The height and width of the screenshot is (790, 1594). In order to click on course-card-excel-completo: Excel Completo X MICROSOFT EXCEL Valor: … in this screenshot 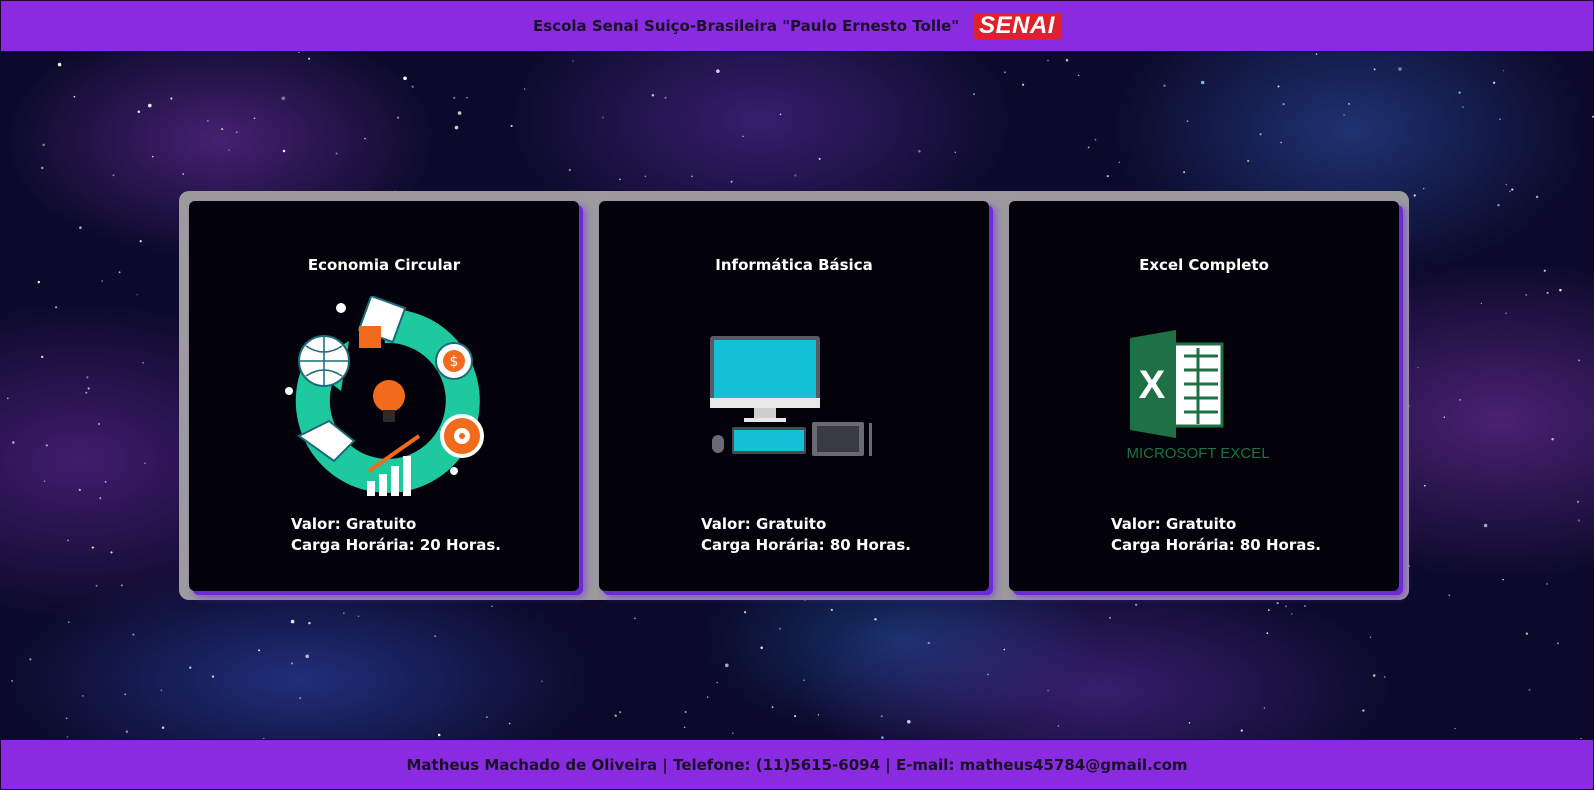, I will do `click(1204, 396)`.